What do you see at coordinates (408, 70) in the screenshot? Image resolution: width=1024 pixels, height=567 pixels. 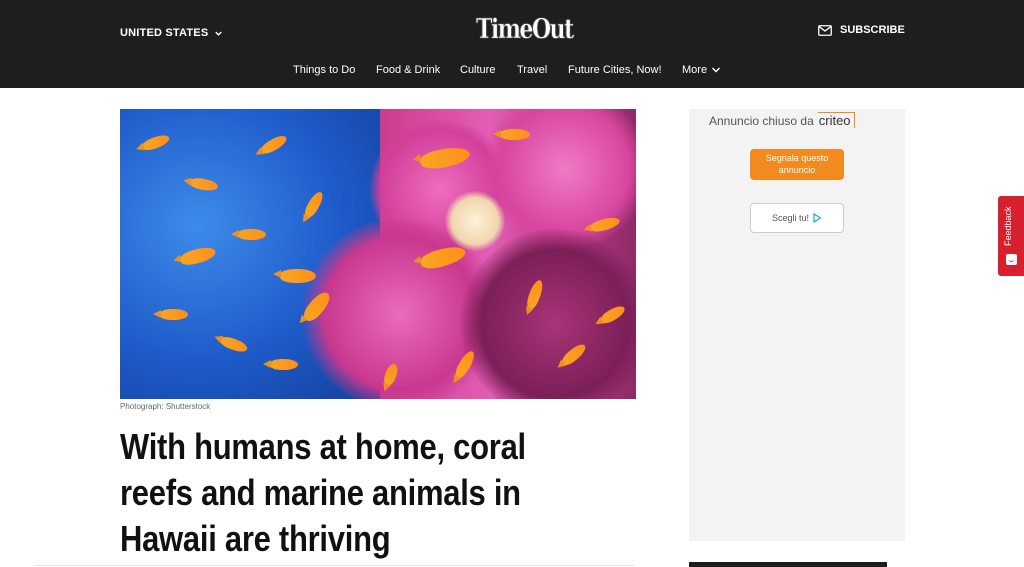 I see `nav-item-food-drink: Food & Drink` at bounding box center [408, 70].